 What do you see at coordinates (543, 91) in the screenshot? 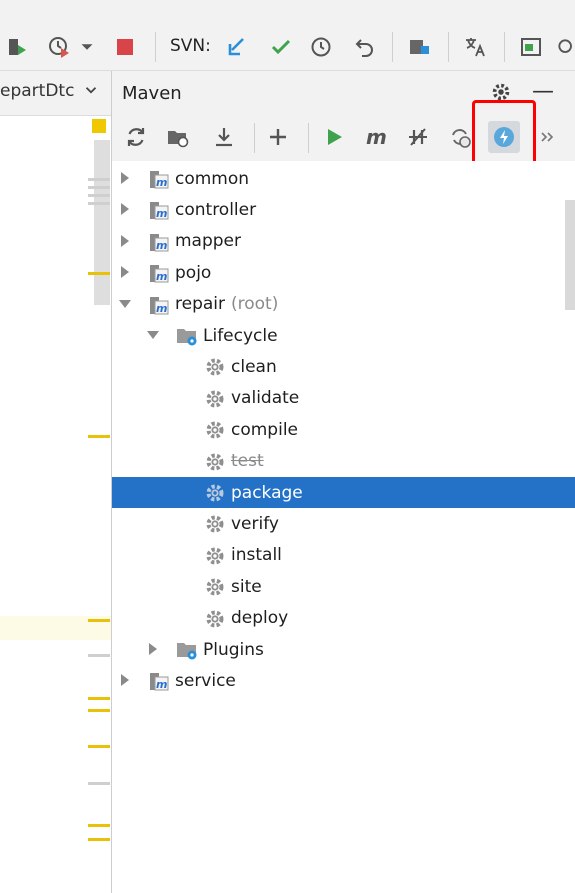
I see `minimize-icon: —` at bounding box center [543, 91].